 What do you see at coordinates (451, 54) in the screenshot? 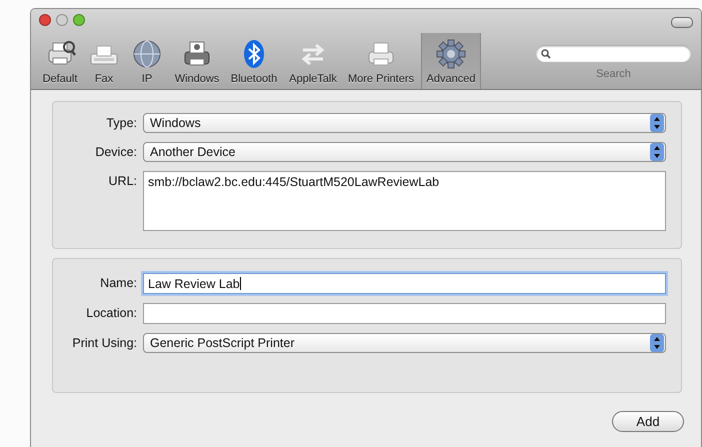
I see `gear-icon` at bounding box center [451, 54].